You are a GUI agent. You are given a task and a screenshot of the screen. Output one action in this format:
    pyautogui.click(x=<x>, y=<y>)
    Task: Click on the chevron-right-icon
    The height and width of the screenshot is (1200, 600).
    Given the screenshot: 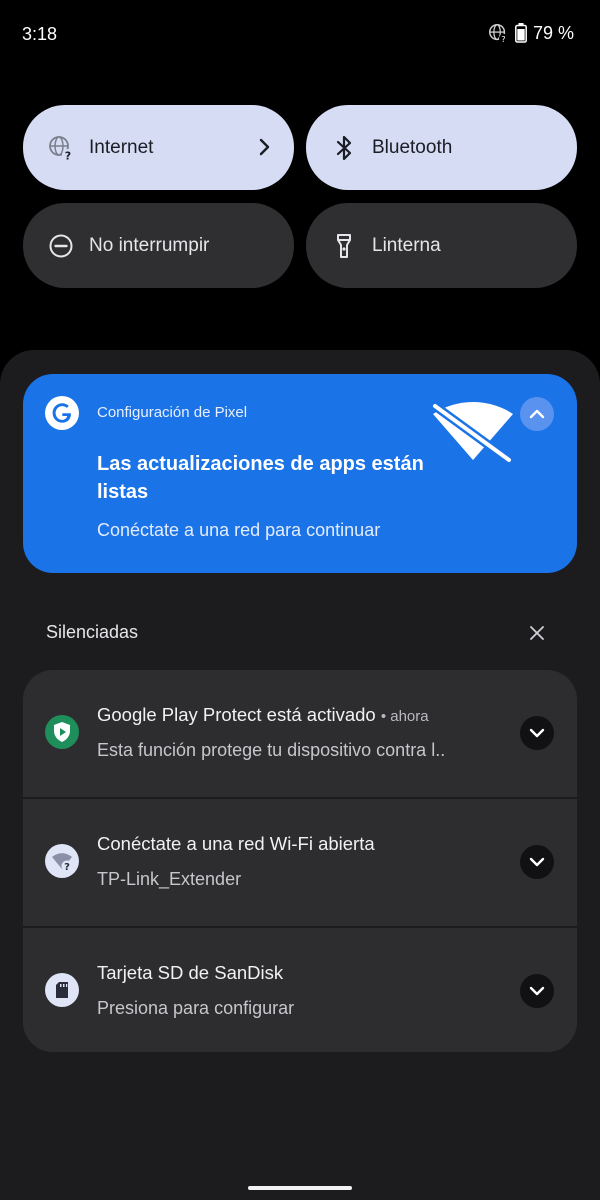 What is the action you would take?
    pyautogui.click(x=265, y=149)
    